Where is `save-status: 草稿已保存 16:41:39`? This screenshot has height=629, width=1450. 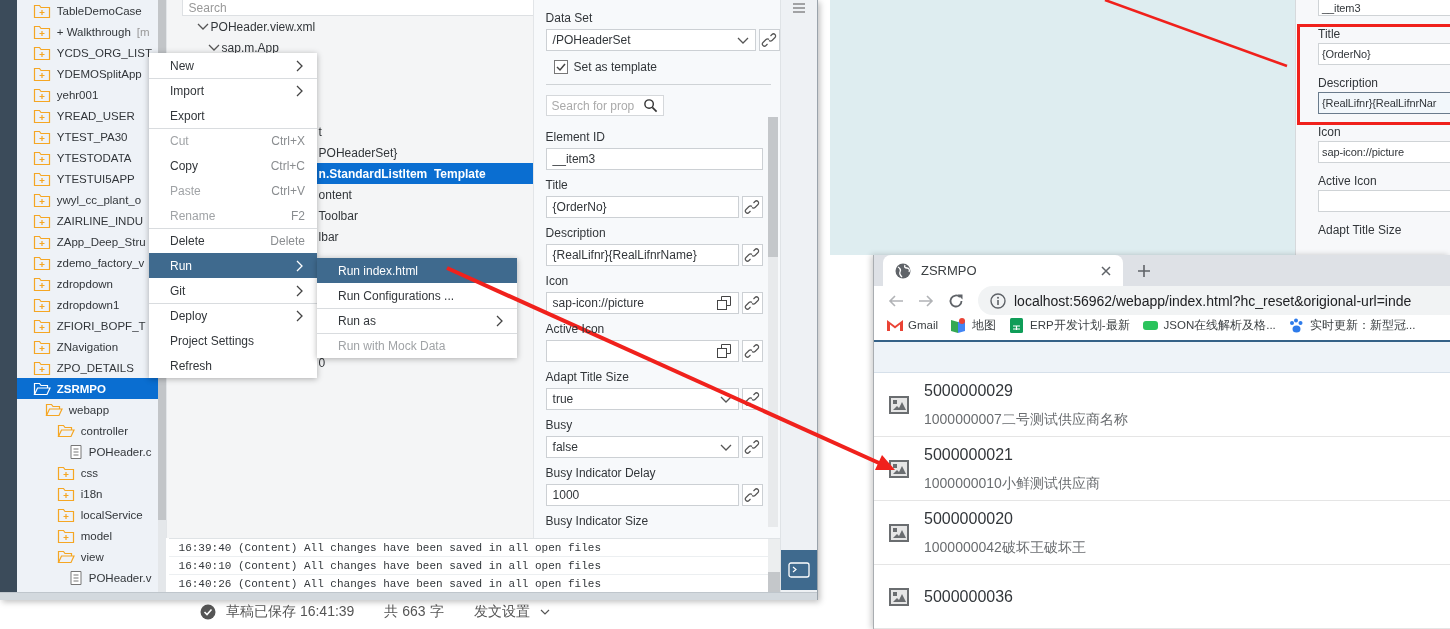 save-status: 草稿已保存 16:41:39 is located at coordinates (290, 612).